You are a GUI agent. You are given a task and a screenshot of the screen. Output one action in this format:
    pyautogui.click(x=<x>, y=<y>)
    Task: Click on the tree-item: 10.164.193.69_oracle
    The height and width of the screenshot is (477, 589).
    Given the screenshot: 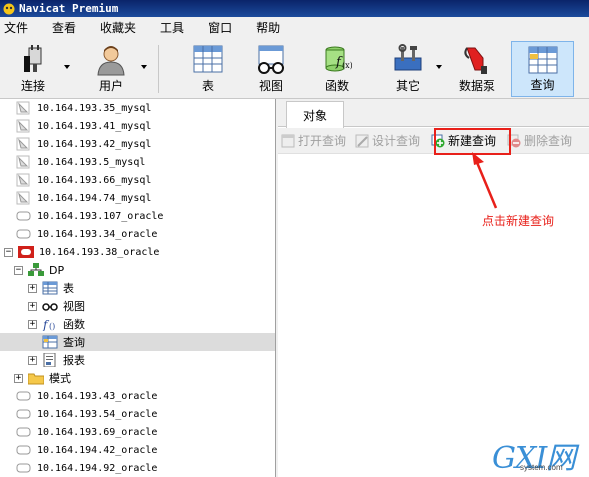 What is the action you would take?
    pyautogui.click(x=137, y=432)
    